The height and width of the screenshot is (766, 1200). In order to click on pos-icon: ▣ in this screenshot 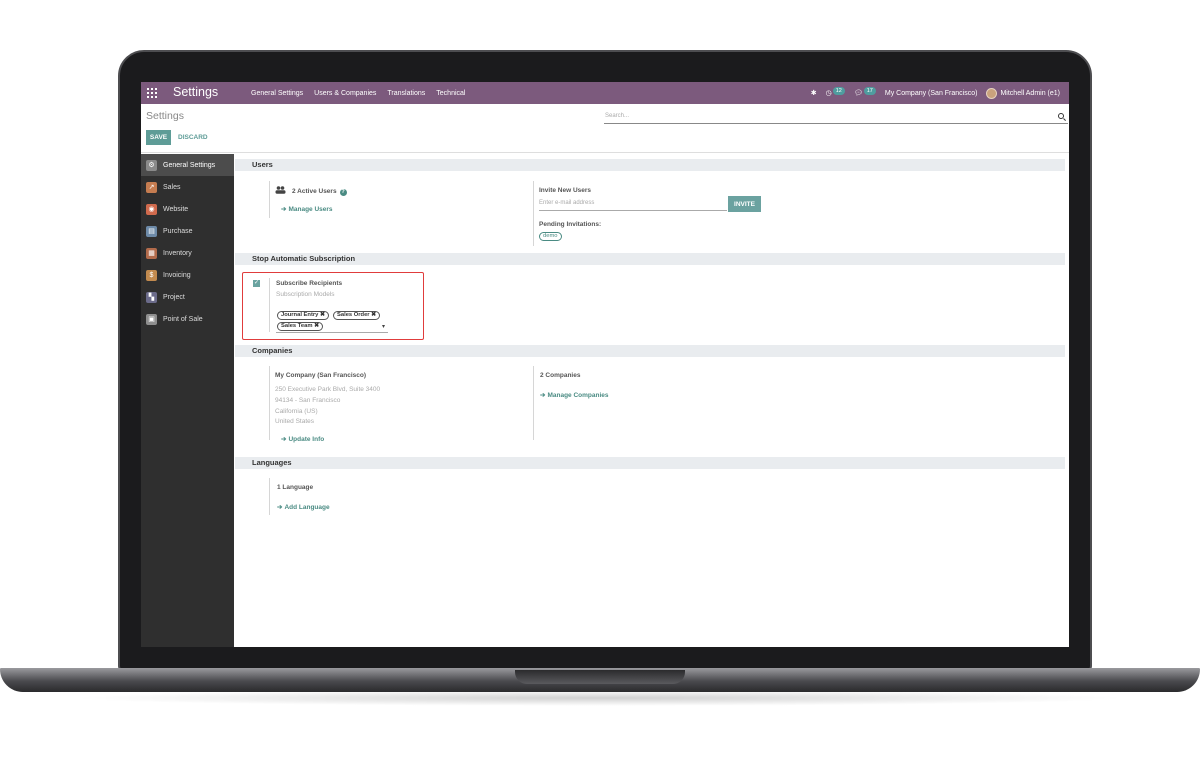, I will do `click(151, 319)`.